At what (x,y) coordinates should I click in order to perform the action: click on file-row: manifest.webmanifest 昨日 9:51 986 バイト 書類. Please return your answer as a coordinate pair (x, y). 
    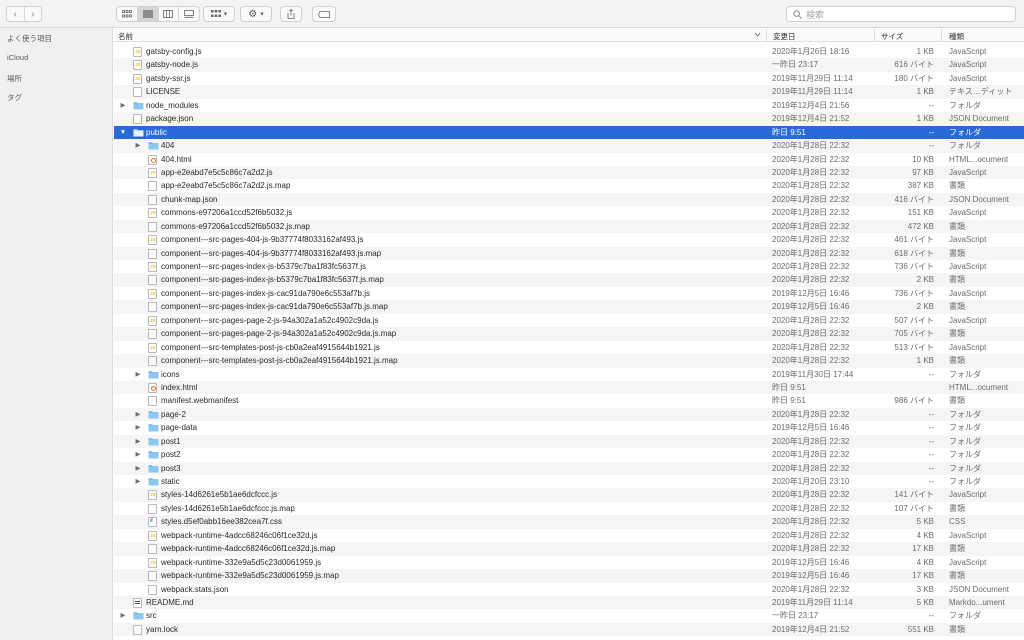
    Looking at the image, I should click on (569, 400).